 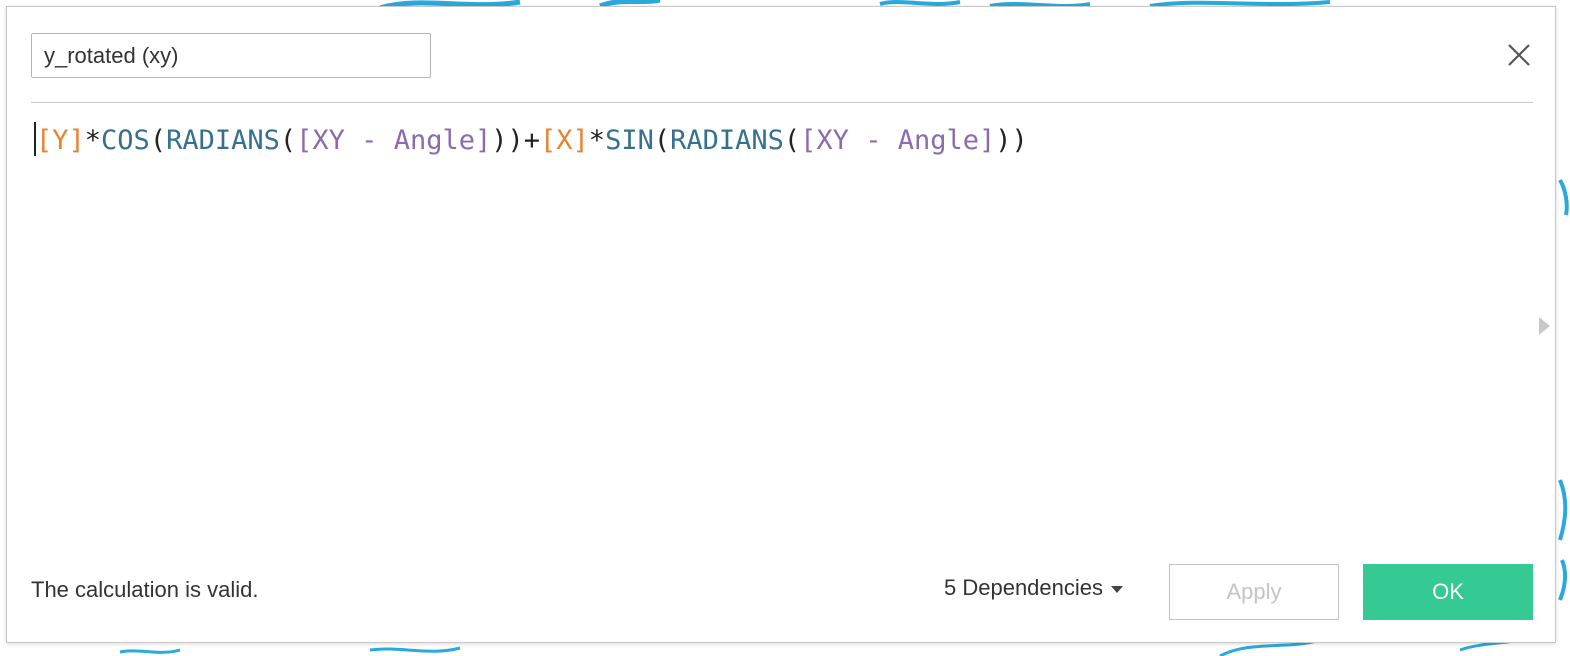 What do you see at coordinates (231, 55) in the screenshot?
I see `calculation-name-input` at bounding box center [231, 55].